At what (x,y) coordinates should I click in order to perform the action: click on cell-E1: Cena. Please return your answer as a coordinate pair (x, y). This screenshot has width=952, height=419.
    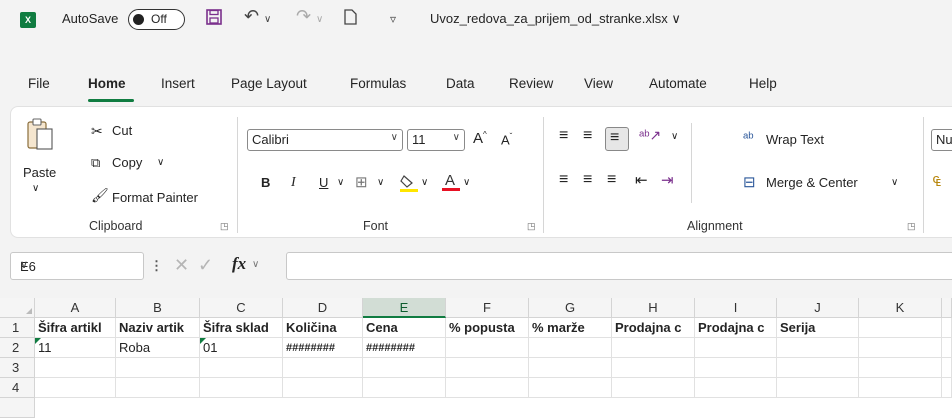
    Looking at the image, I should click on (404, 328).